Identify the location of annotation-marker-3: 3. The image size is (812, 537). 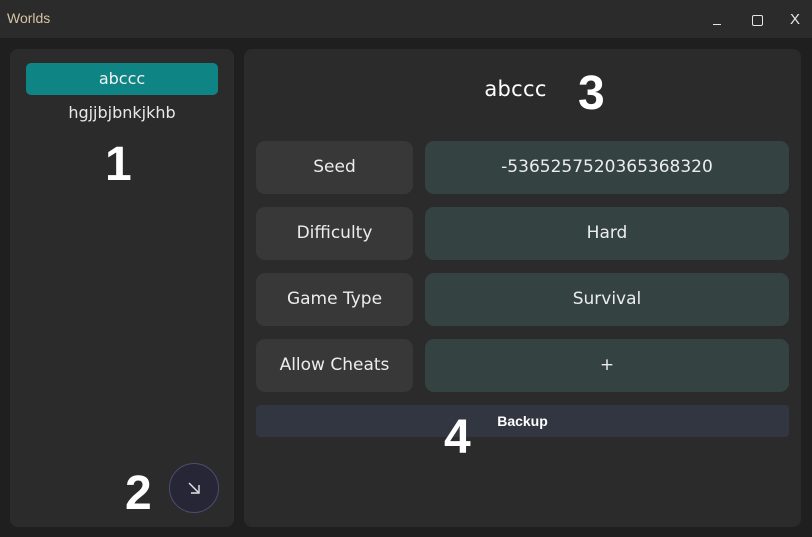
(591, 93).